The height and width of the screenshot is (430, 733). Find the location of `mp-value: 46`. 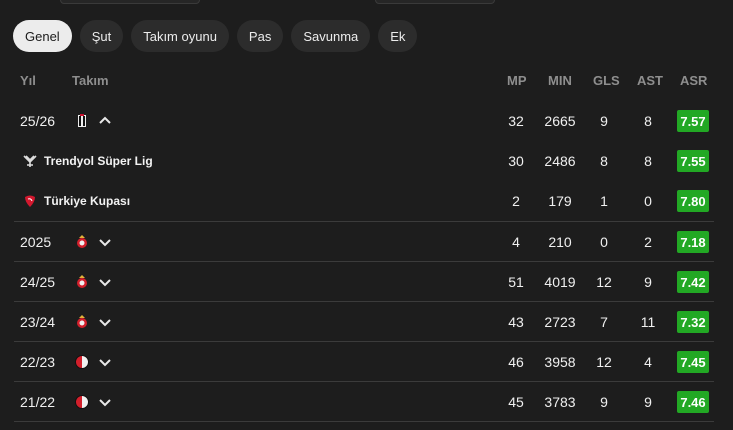

mp-value: 46 is located at coordinates (516, 362).